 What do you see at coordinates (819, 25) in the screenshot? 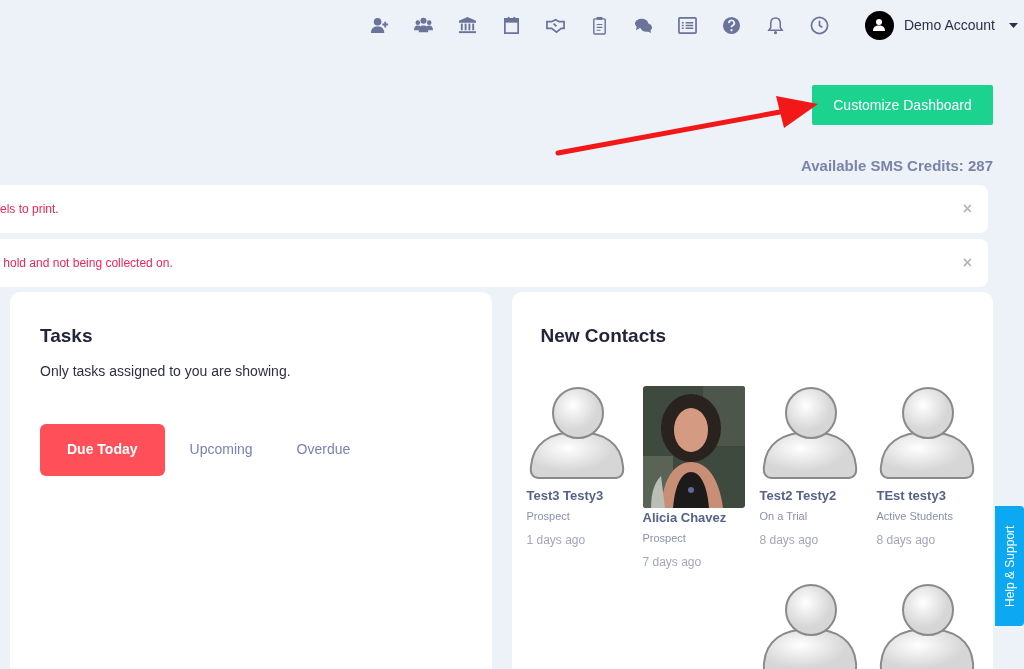
I see `clock-icon` at bounding box center [819, 25].